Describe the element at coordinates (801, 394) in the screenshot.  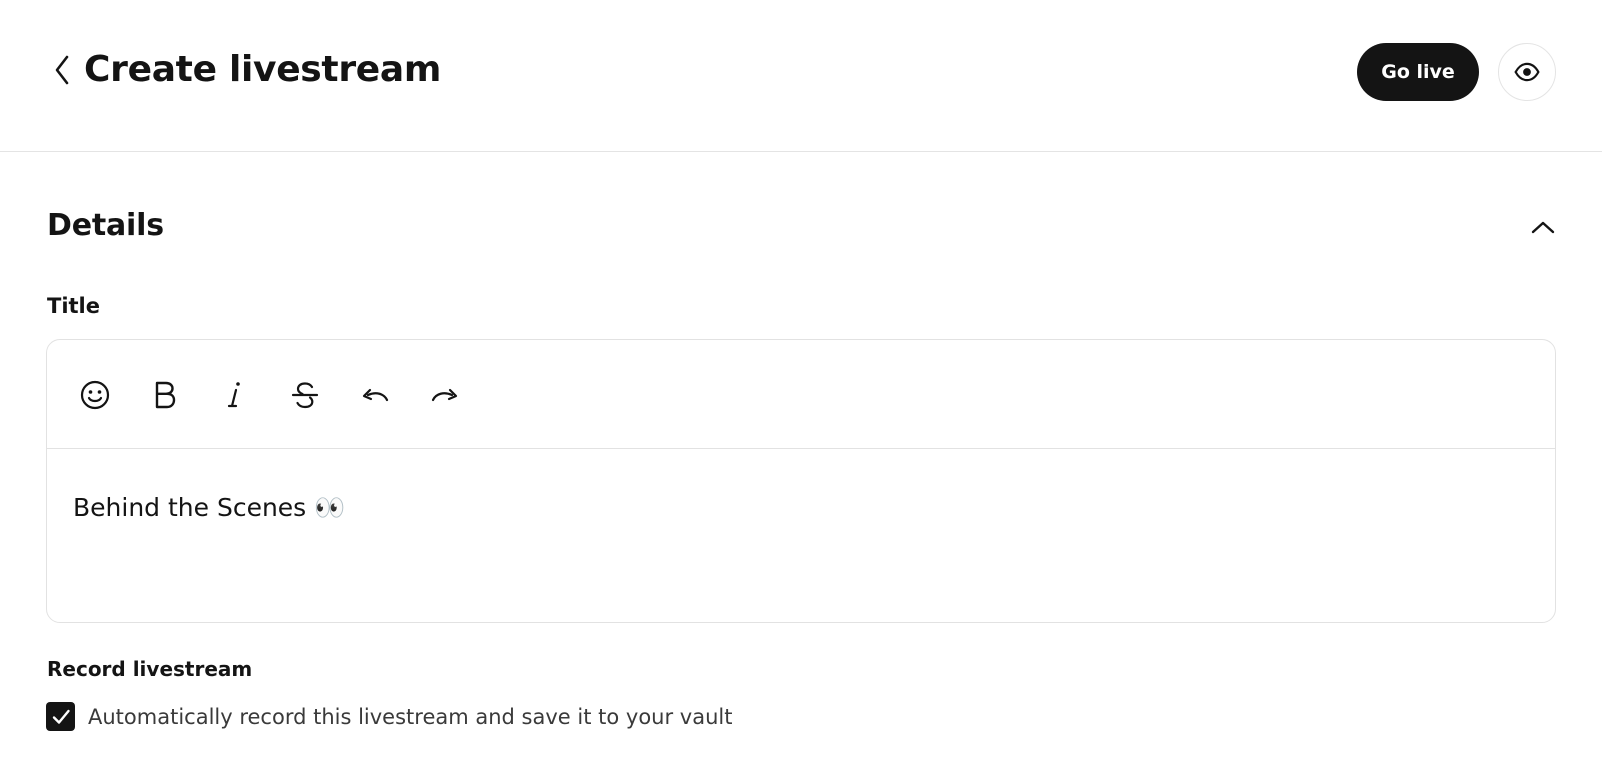
I see `editor-toolbar` at that location.